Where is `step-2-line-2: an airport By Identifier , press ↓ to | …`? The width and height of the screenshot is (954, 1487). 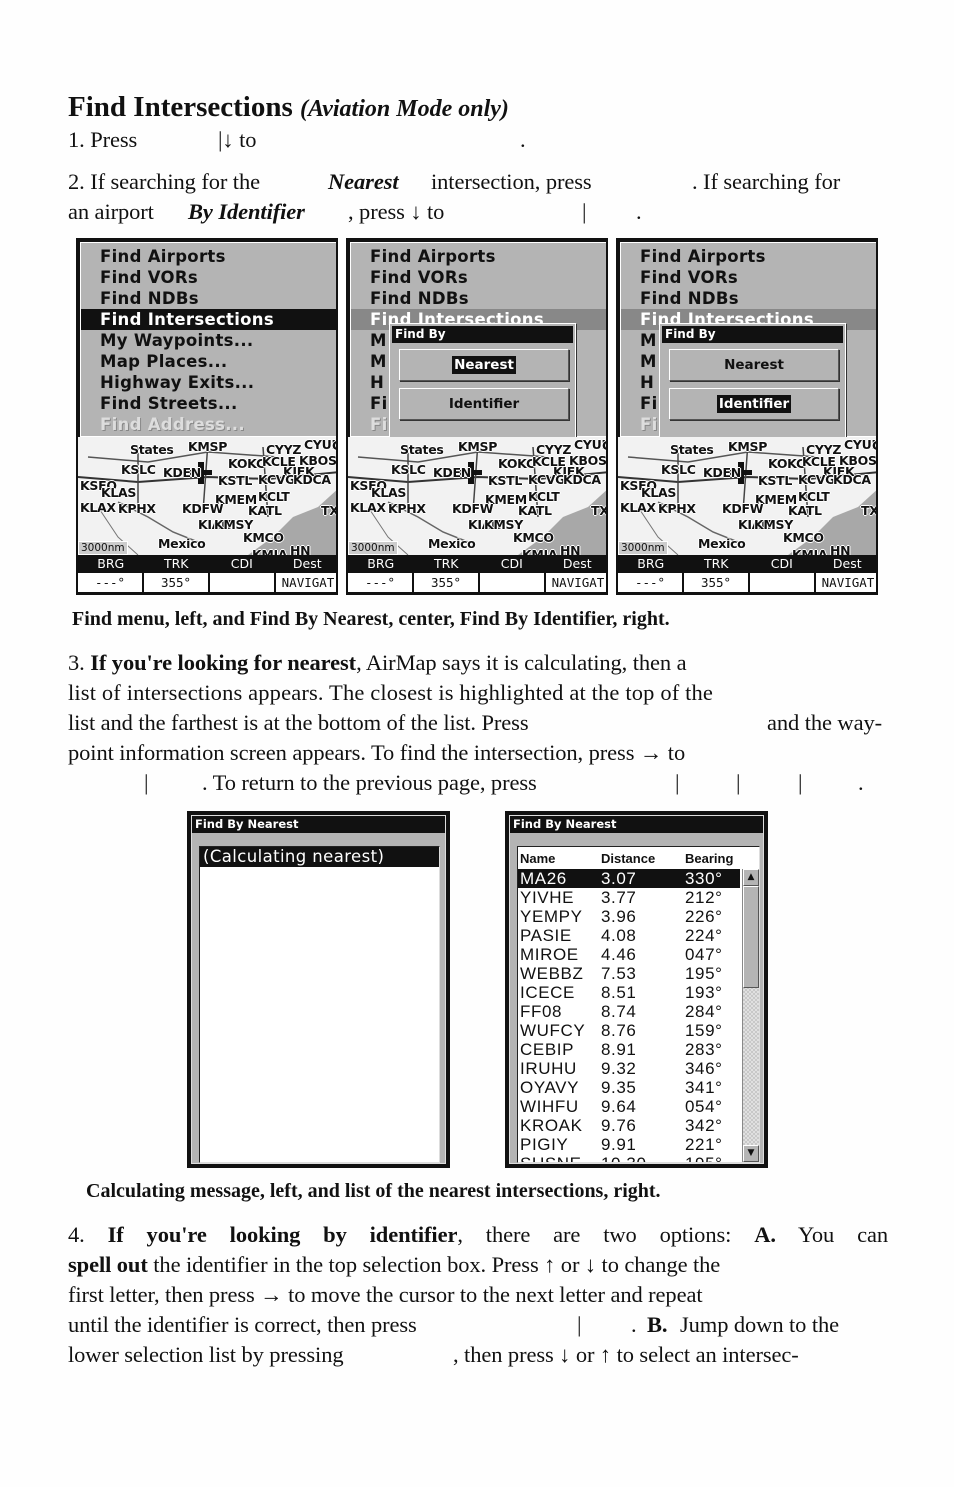
step-2-line-2: an airport By Identifier , press ↓ to | … is located at coordinates (478, 212).